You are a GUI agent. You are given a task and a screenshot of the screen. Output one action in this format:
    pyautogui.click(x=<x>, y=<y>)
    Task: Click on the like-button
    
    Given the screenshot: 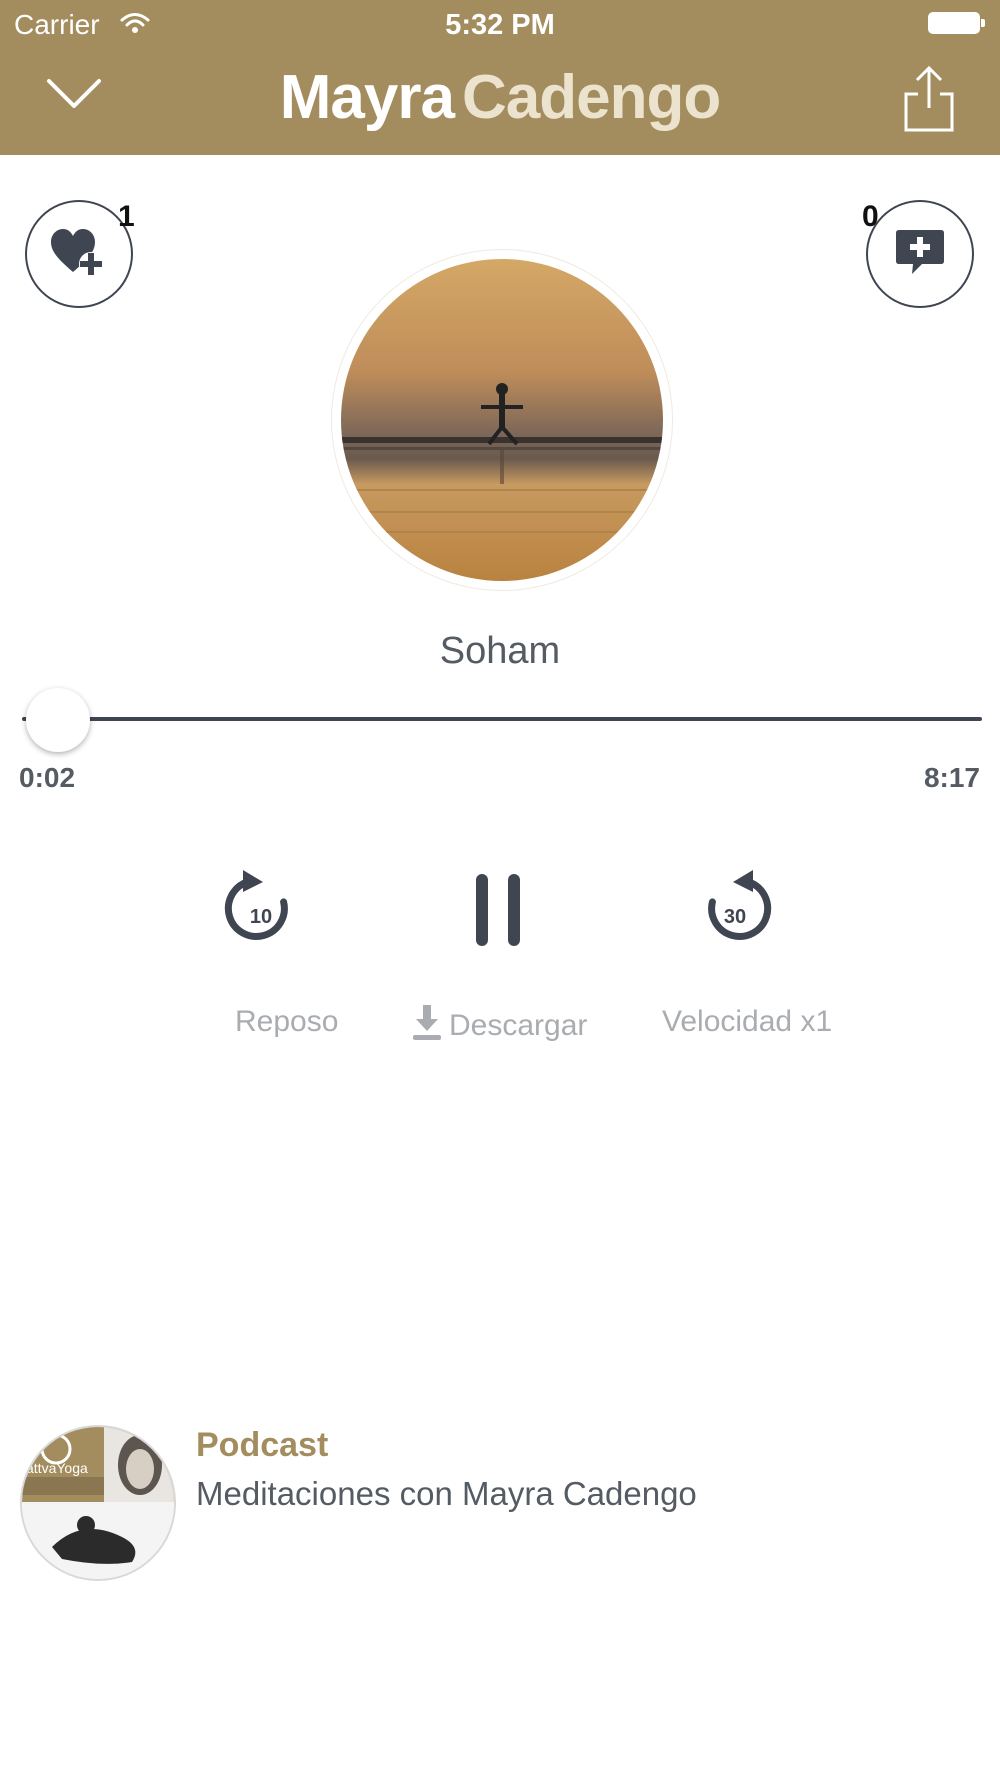 What is the action you would take?
    pyautogui.click(x=79, y=254)
    